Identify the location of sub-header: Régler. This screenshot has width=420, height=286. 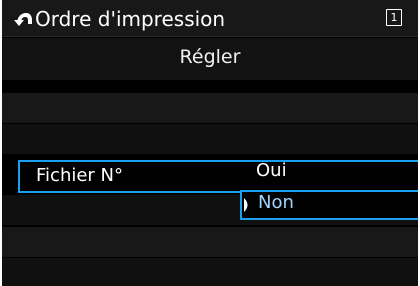
(210, 59).